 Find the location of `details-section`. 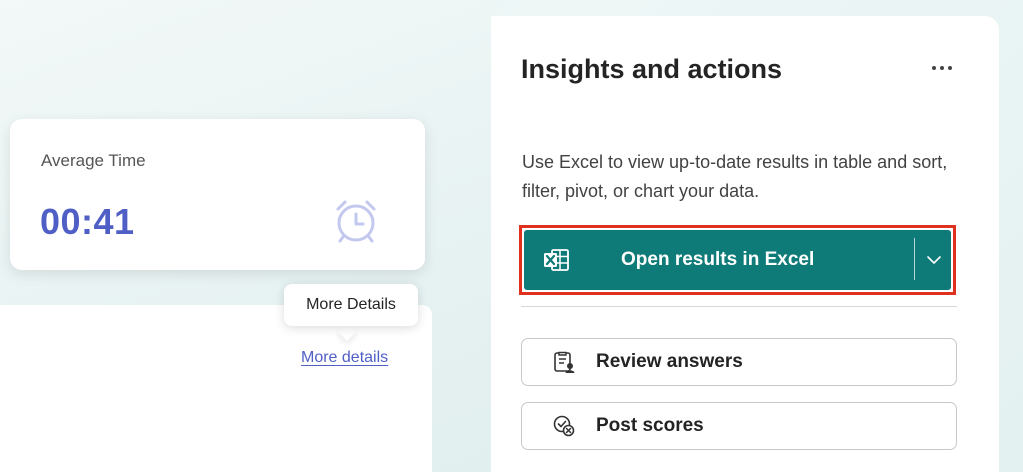

details-section is located at coordinates (216, 388).